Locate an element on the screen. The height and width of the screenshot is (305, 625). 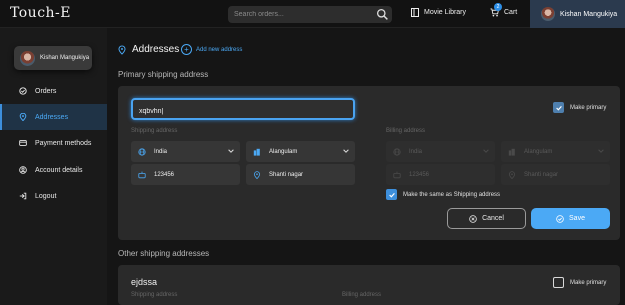
logout-icon is located at coordinates (23, 196).